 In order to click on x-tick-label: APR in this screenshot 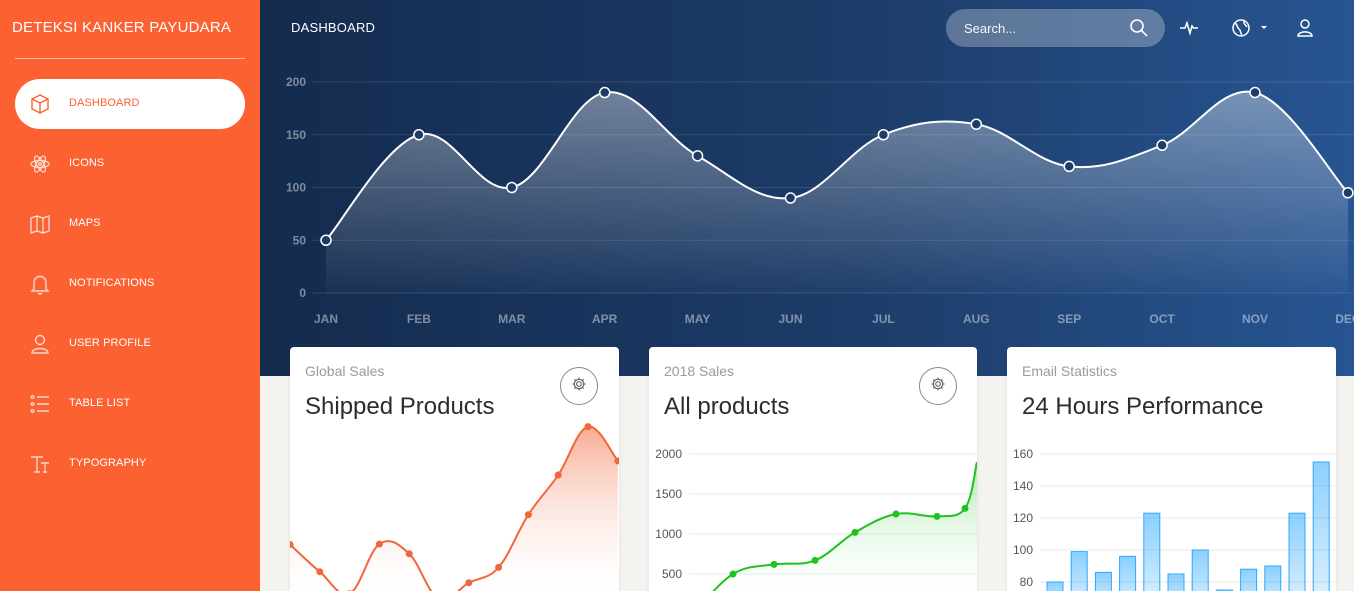, I will do `click(605, 319)`.